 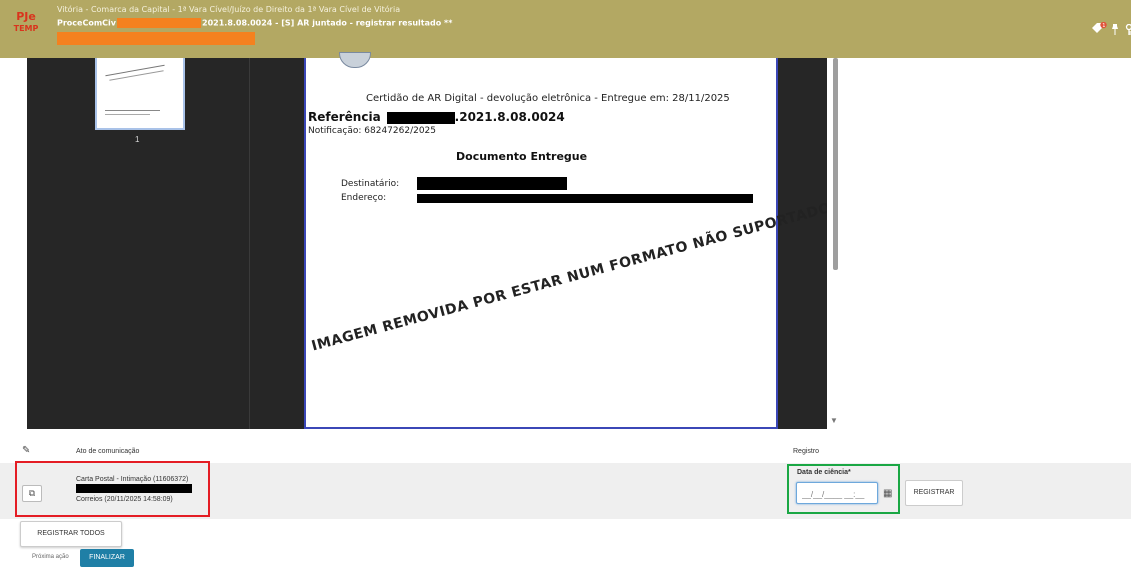 What do you see at coordinates (107, 451) in the screenshot?
I see `col-ato-comunicacao: Ato de comunicação` at bounding box center [107, 451].